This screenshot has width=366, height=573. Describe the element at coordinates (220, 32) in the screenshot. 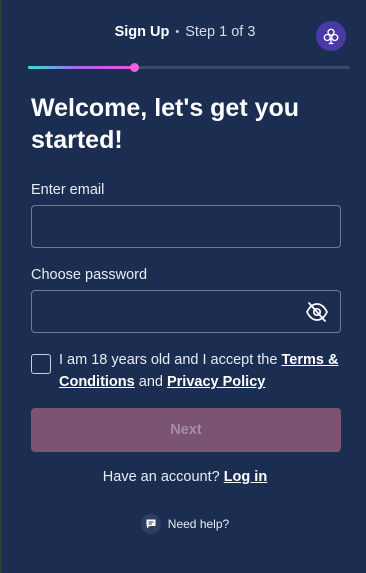

I see `step-indicator: Step 1 of 3` at that location.